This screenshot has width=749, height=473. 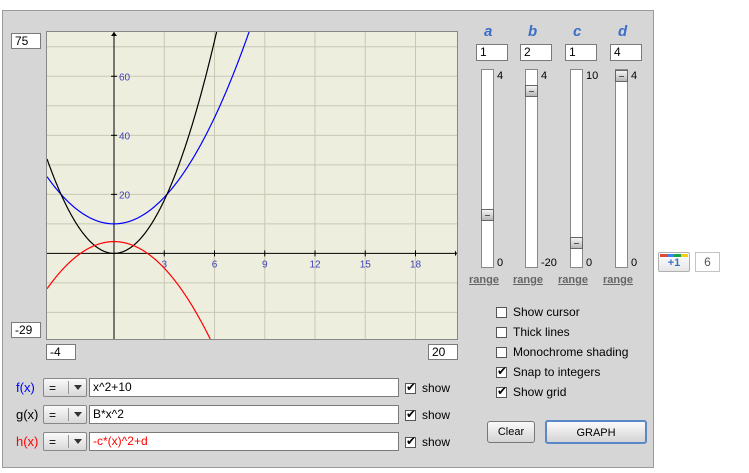 What do you see at coordinates (501, 332) in the screenshot?
I see `thick-lines-checkbox` at bounding box center [501, 332].